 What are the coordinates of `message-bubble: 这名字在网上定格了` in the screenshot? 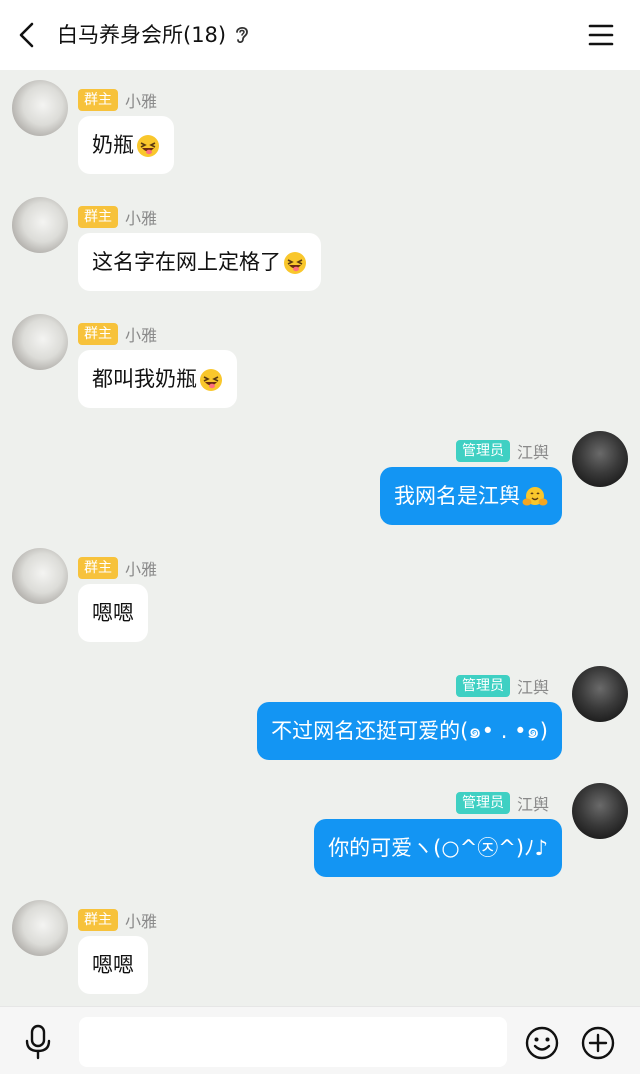 It's located at (199, 262).